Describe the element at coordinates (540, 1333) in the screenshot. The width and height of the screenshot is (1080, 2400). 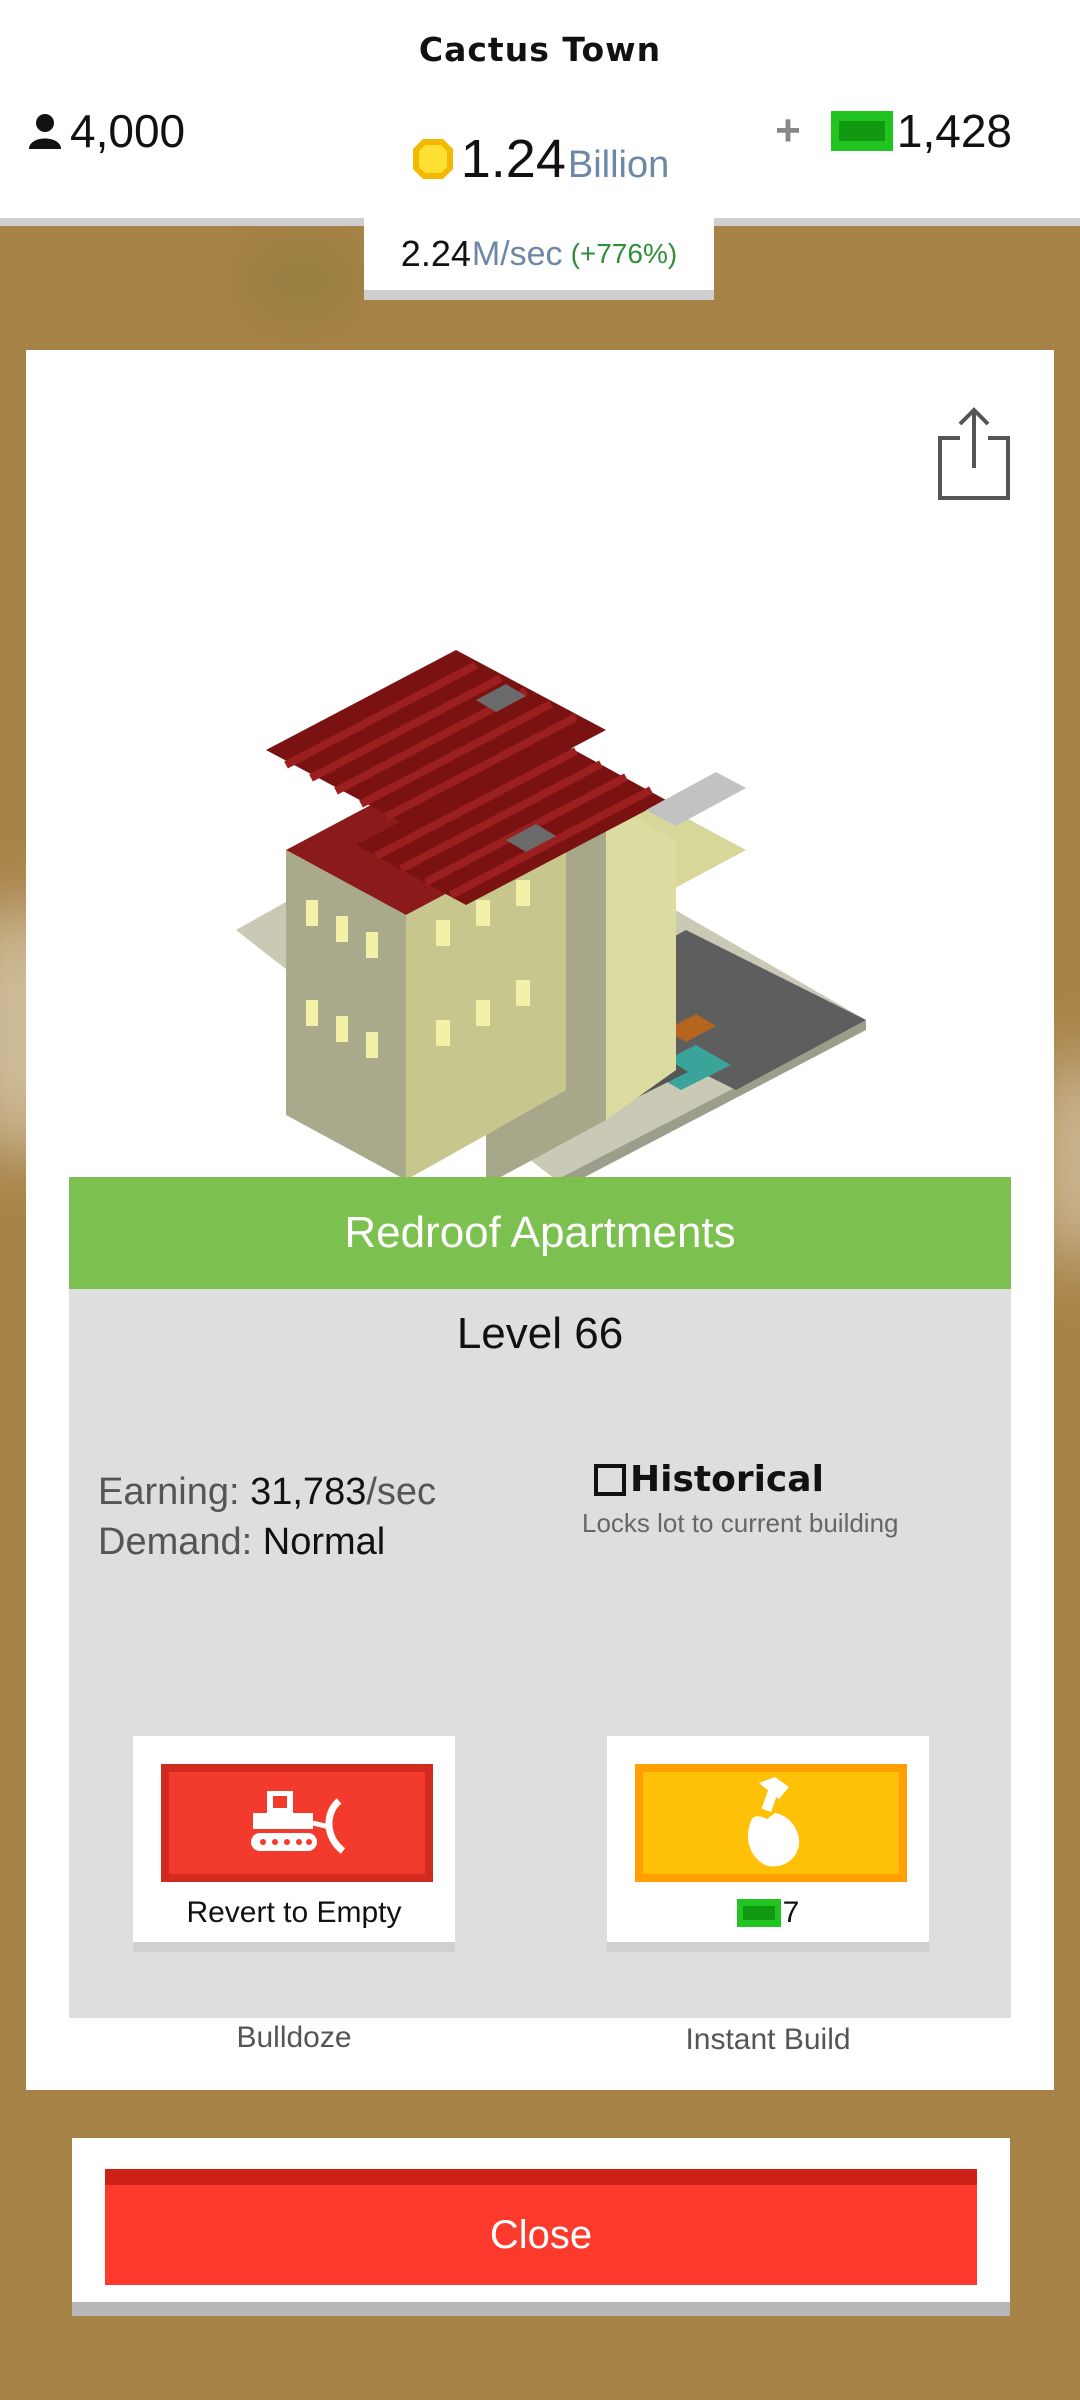
I see `building-level: Level 66` at that location.